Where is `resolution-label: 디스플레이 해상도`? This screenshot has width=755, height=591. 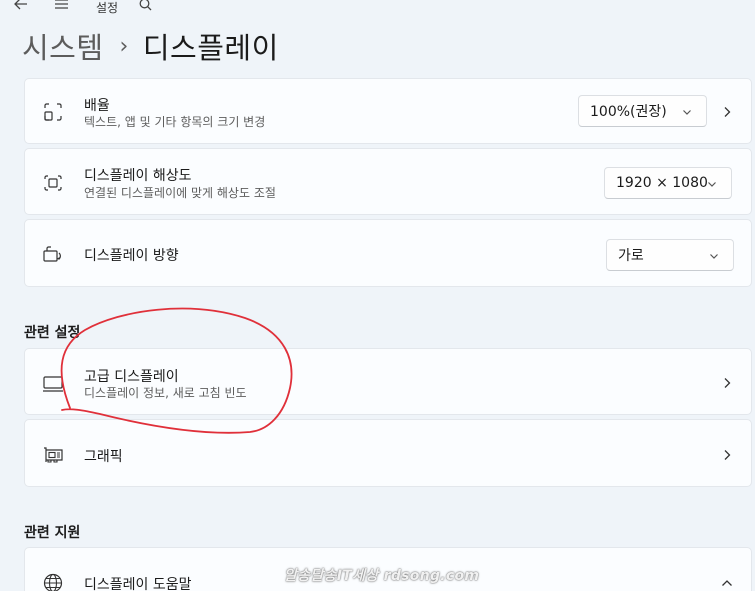 resolution-label: 디스플레이 해상도 is located at coordinates (138, 176).